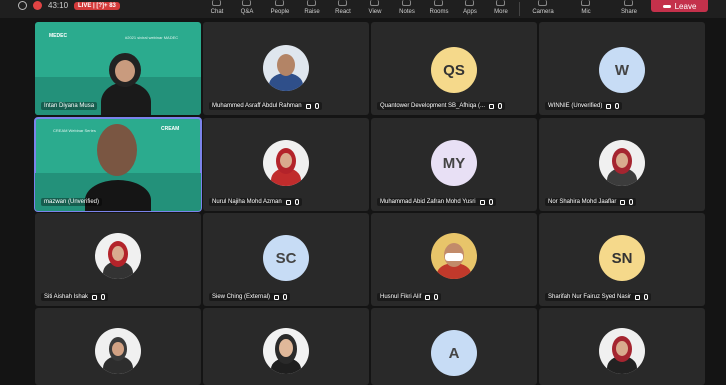  I want to click on slide-logo: MEDEC, so click(58, 36).